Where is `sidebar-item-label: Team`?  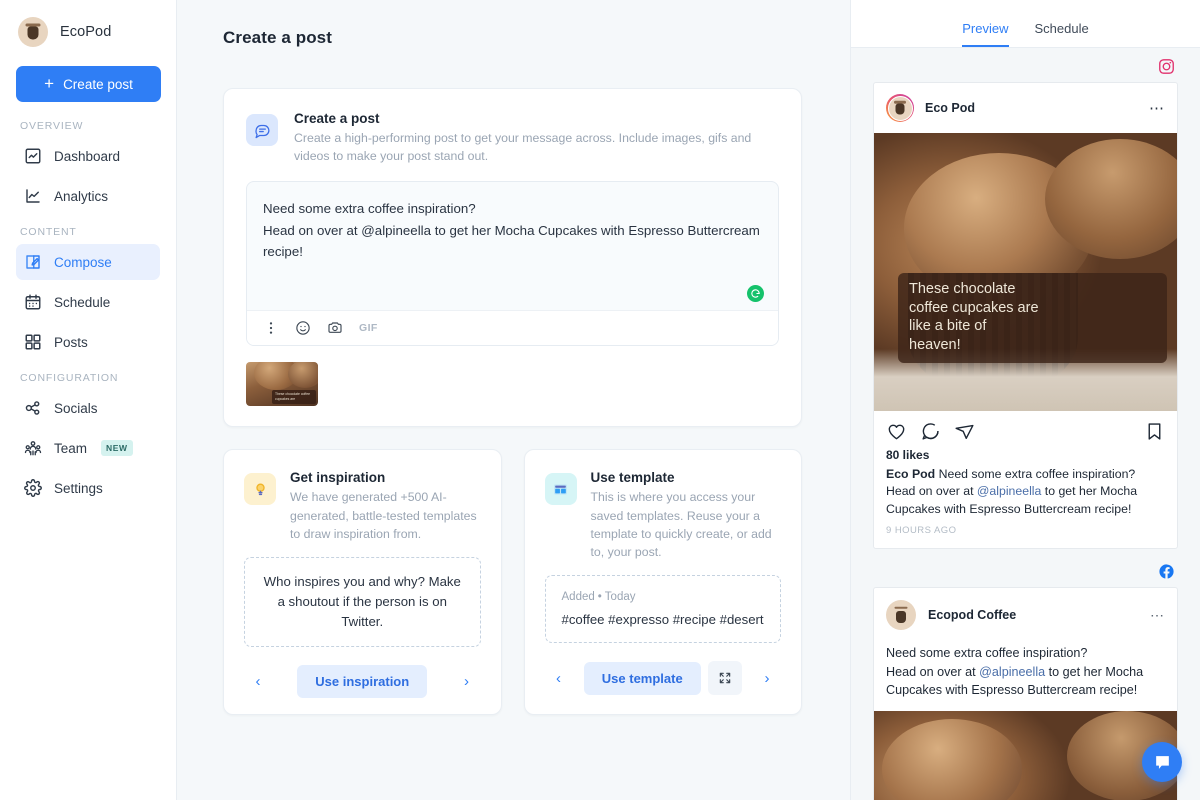
sidebar-item-label: Team is located at coordinates (71, 448).